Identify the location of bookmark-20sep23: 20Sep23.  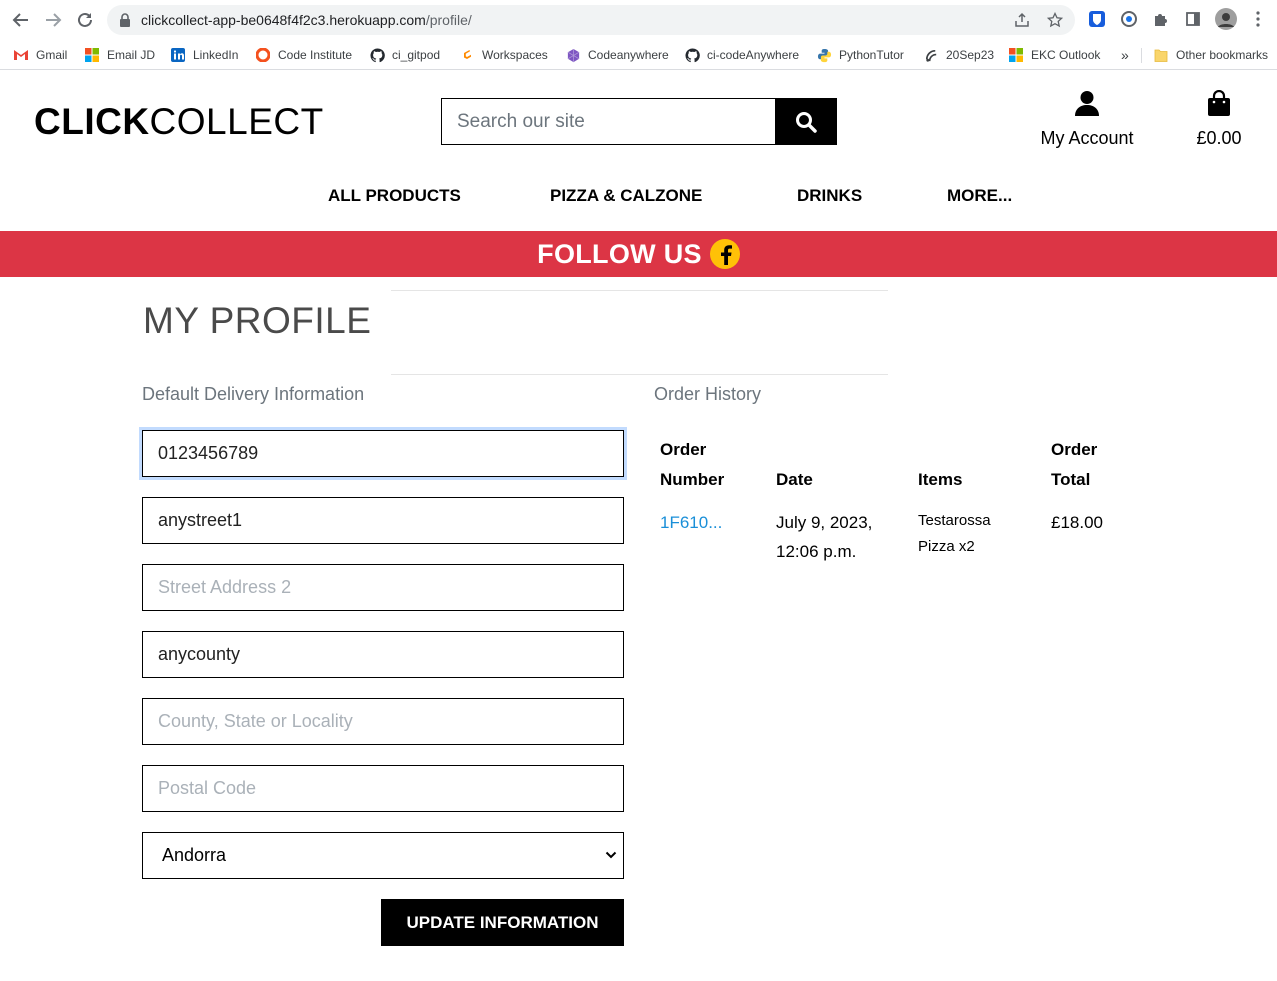
(958, 55).